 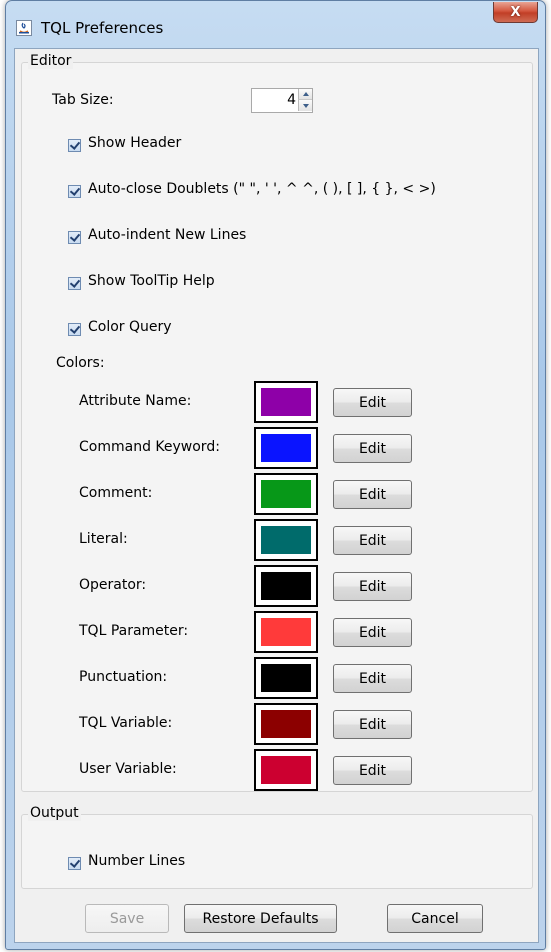 I want to click on save-button: Save, so click(x=127, y=918).